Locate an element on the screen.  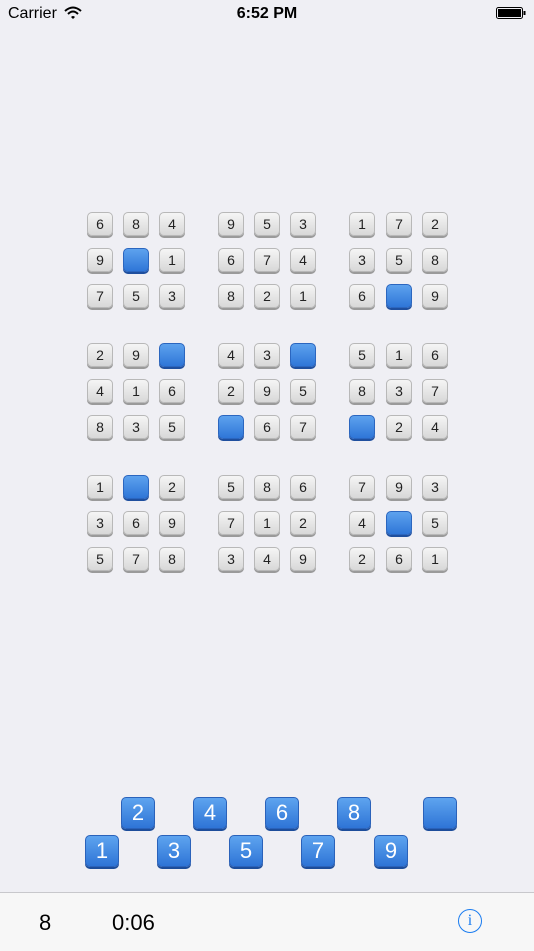
number-key: 3 is located at coordinates (174, 851).